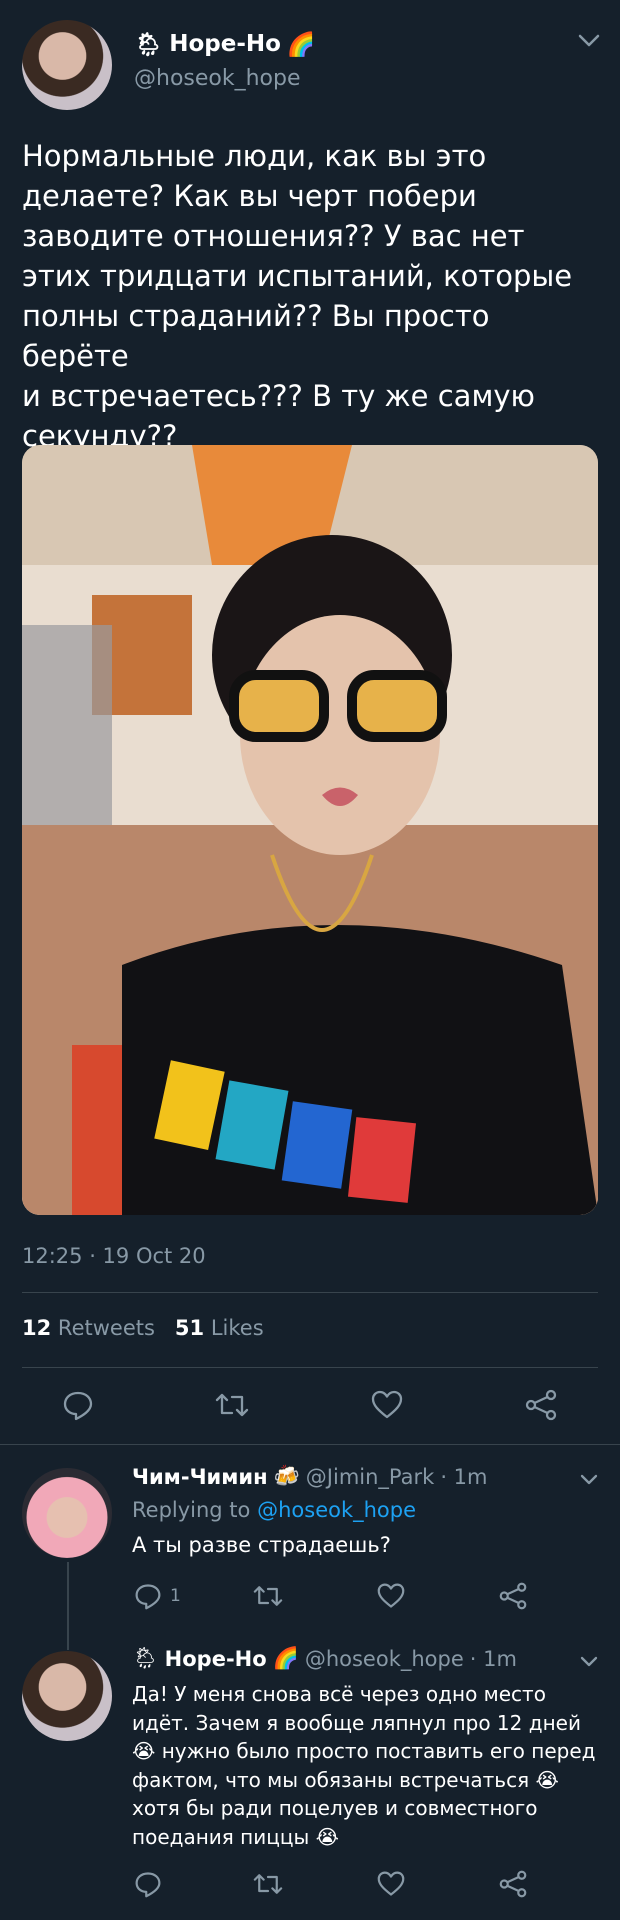 The height and width of the screenshot is (1920, 620). I want to click on tweet-stats: 12 Retweets 51 Likes, so click(143, 1328).